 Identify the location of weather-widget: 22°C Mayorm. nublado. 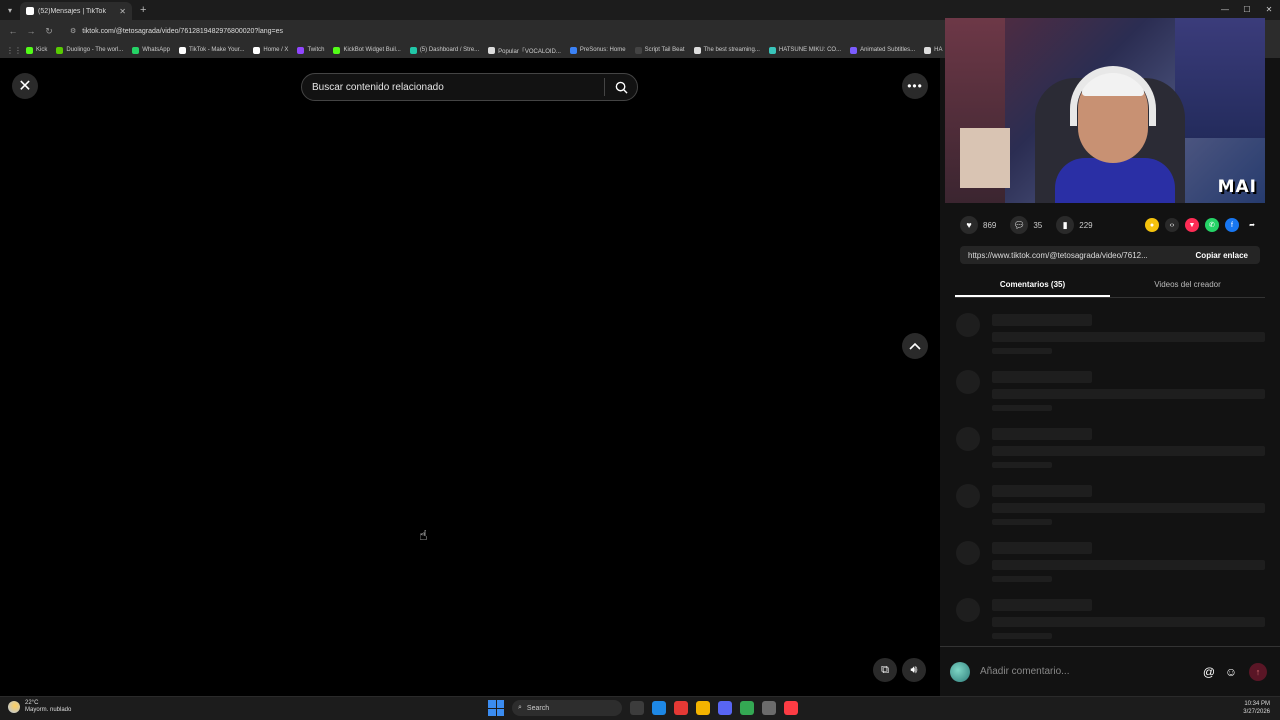
(39, 707).